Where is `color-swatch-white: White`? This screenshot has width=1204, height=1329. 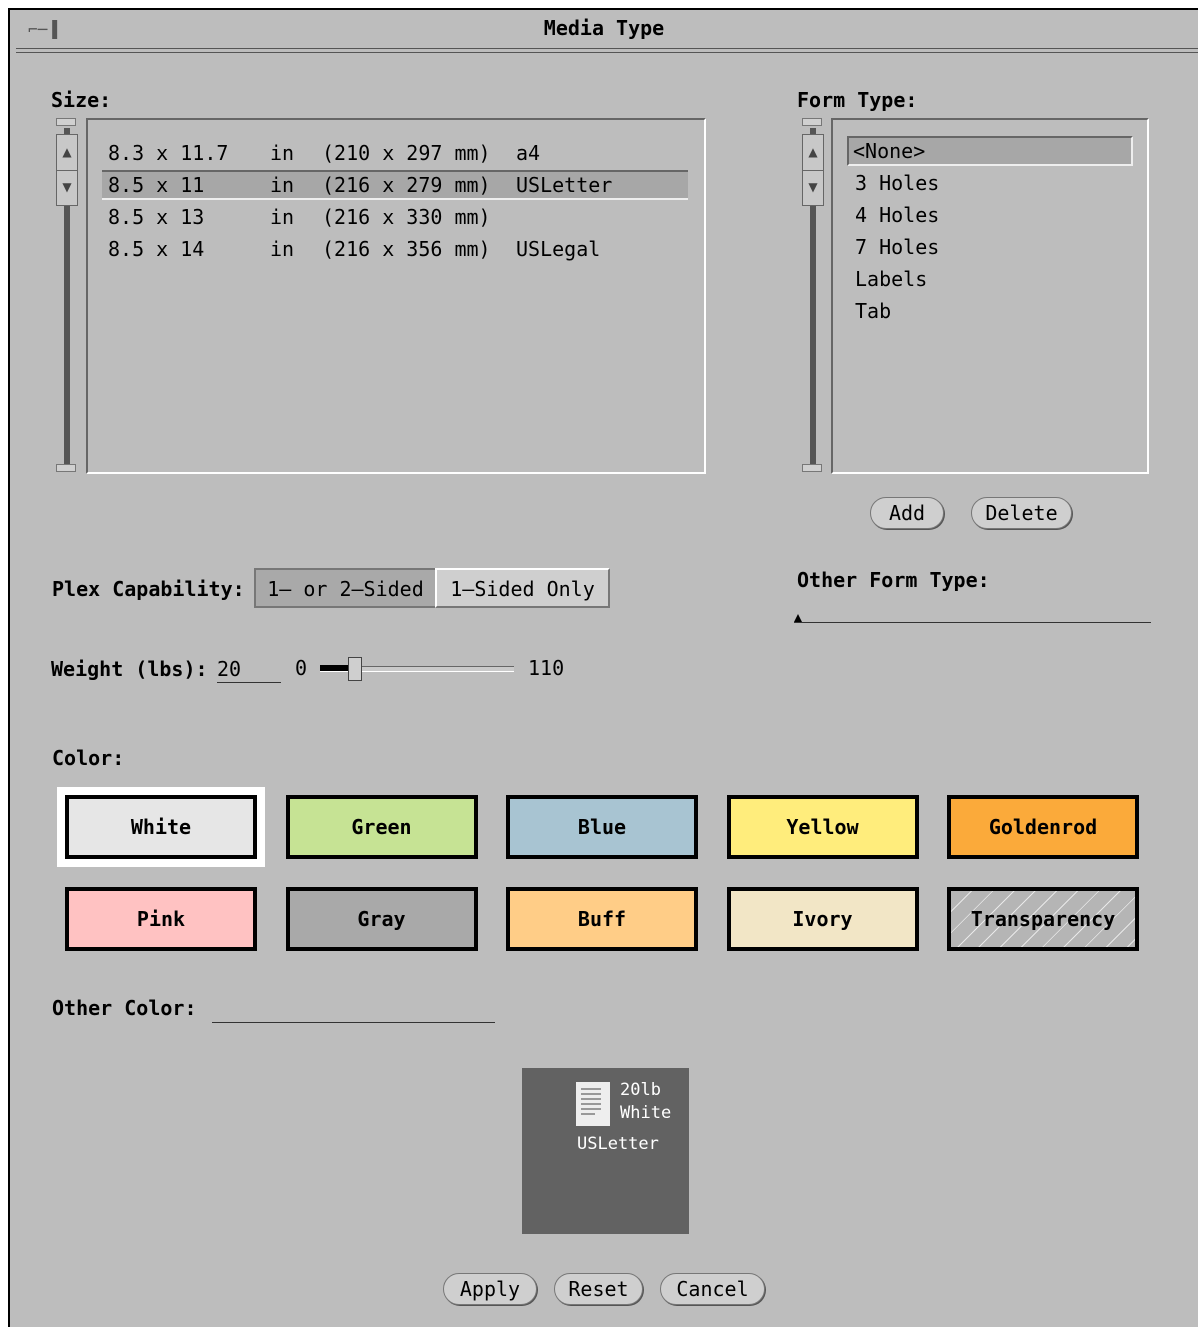 color-swatch-white: White is located at coordinates (161, 827).